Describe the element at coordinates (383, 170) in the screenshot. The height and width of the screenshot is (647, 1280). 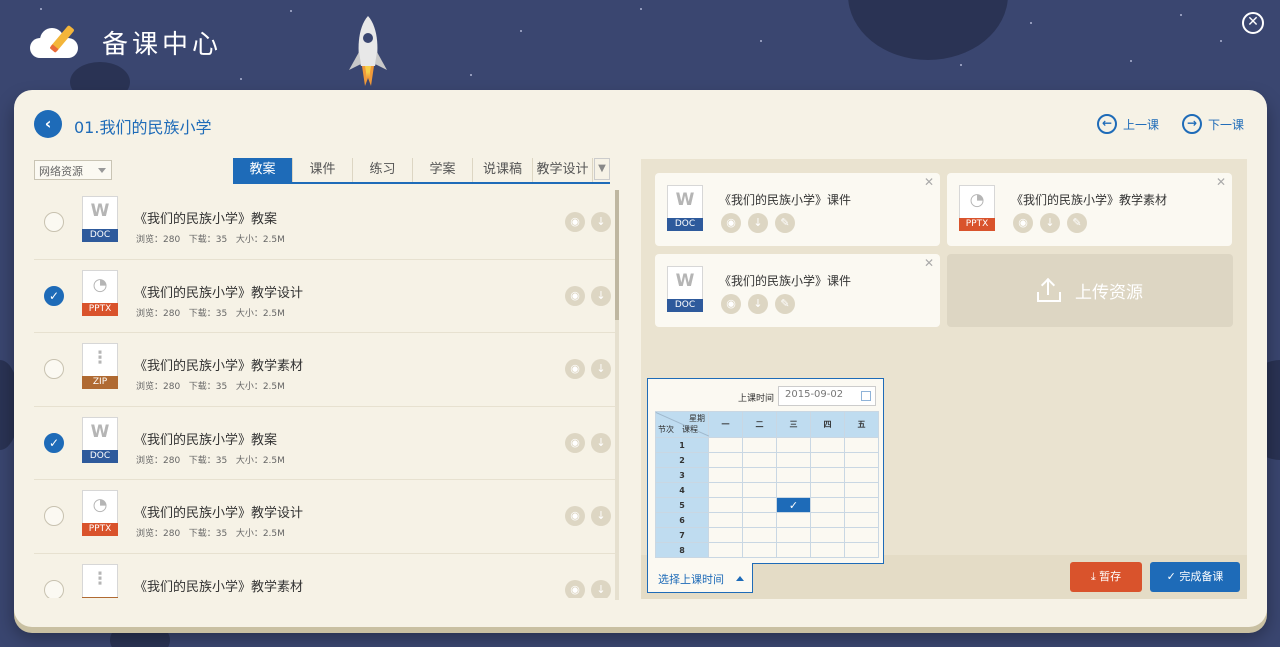
I see `tab-exercise: 练习` at that location.